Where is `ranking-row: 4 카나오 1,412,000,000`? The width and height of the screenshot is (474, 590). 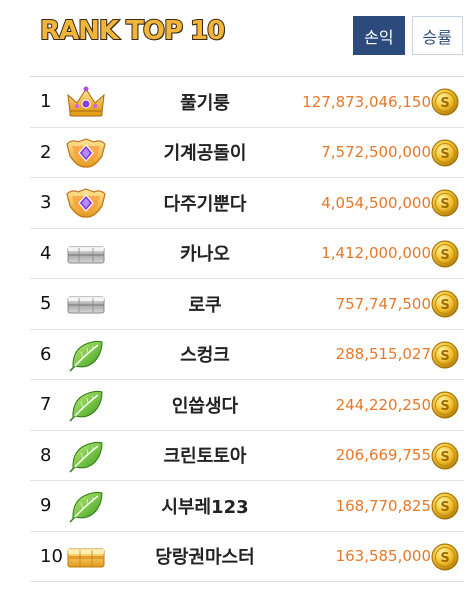
ranking-row: 4 카나오 1,412,000,000 is located at coordinates (247, 254).